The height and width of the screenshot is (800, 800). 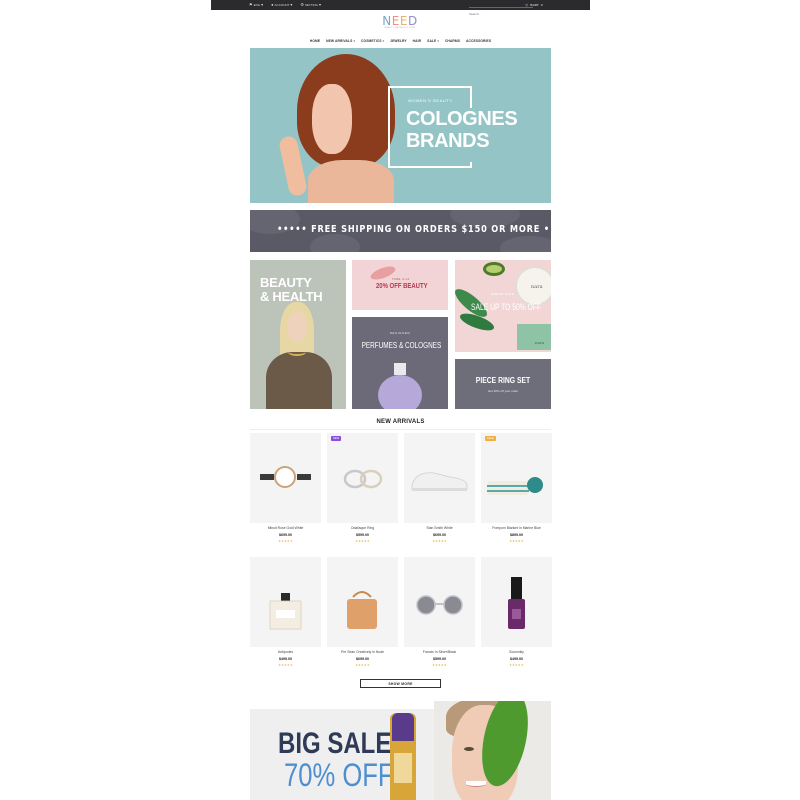 I want to click on cart-icon: 🛒, so click(x=527, y=5).